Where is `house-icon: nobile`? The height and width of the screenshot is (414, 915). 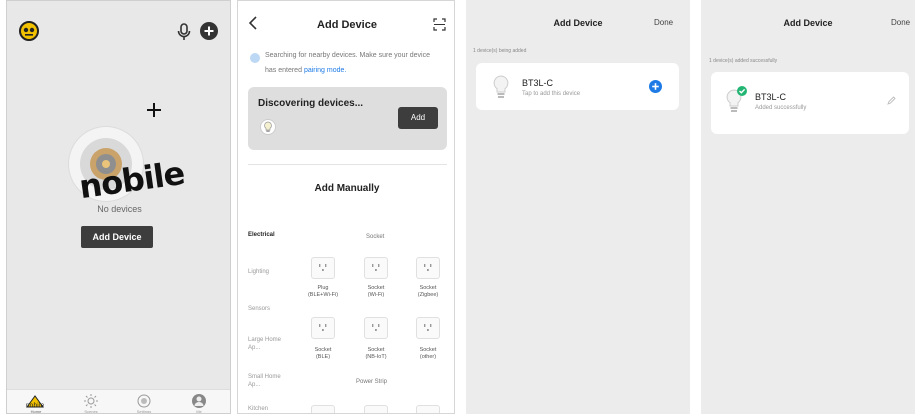 house-icon: nobile is located at coordinates (35, 402).